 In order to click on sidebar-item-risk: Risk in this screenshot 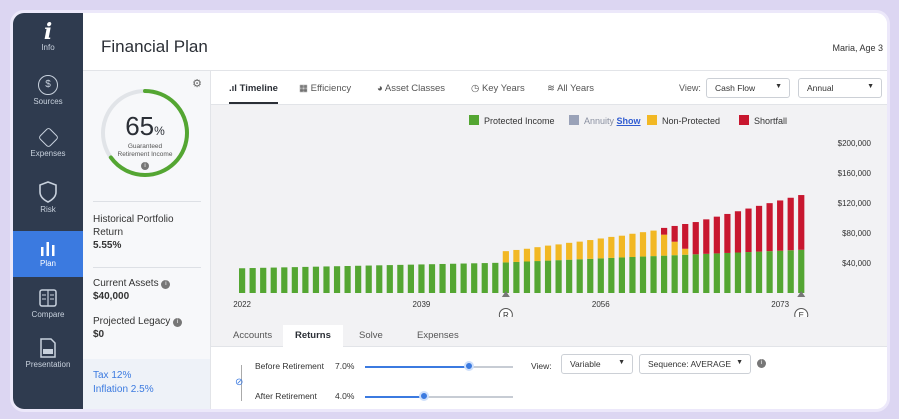, I will do `click(48, 203)`.